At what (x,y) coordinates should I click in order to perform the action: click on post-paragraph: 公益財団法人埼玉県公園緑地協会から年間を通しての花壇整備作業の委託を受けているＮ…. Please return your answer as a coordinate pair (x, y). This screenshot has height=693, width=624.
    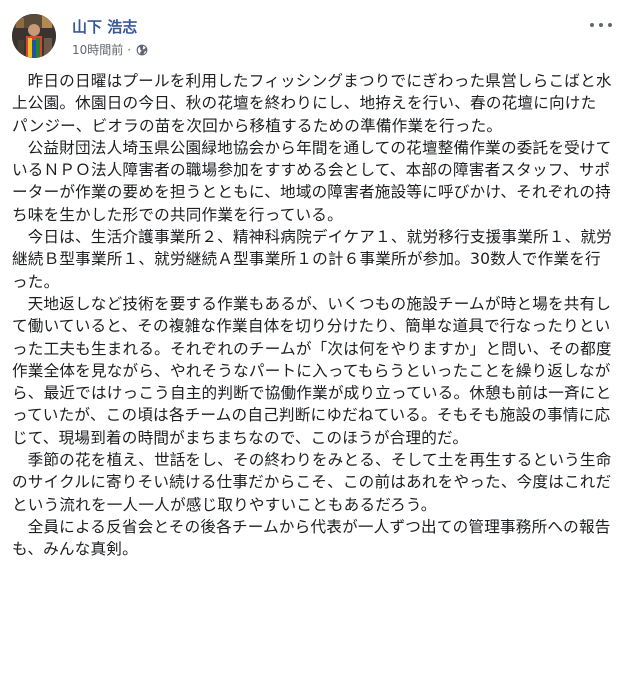
    Looking at the image, I should click on (312, 181).